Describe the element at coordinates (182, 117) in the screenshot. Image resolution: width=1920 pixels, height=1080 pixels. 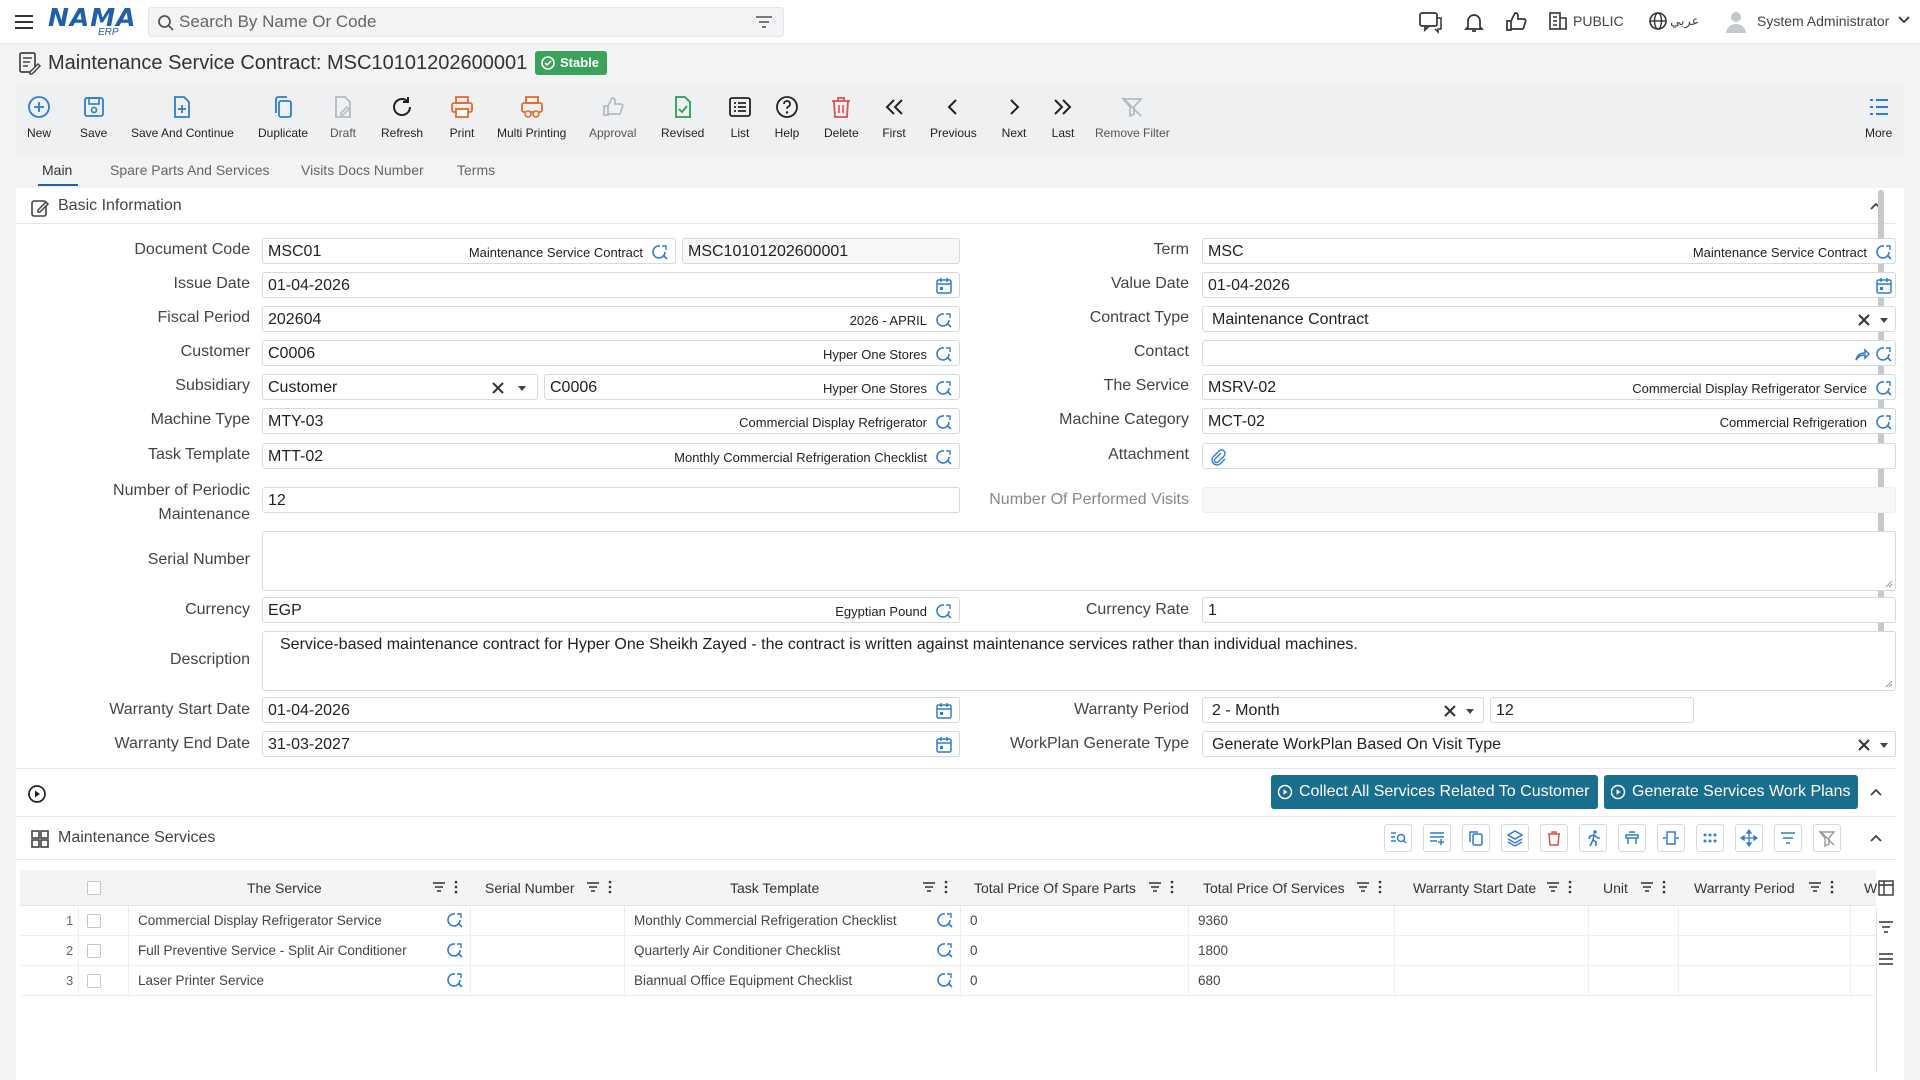
I see `save-and-continue-button: Save And Continue` at that location.